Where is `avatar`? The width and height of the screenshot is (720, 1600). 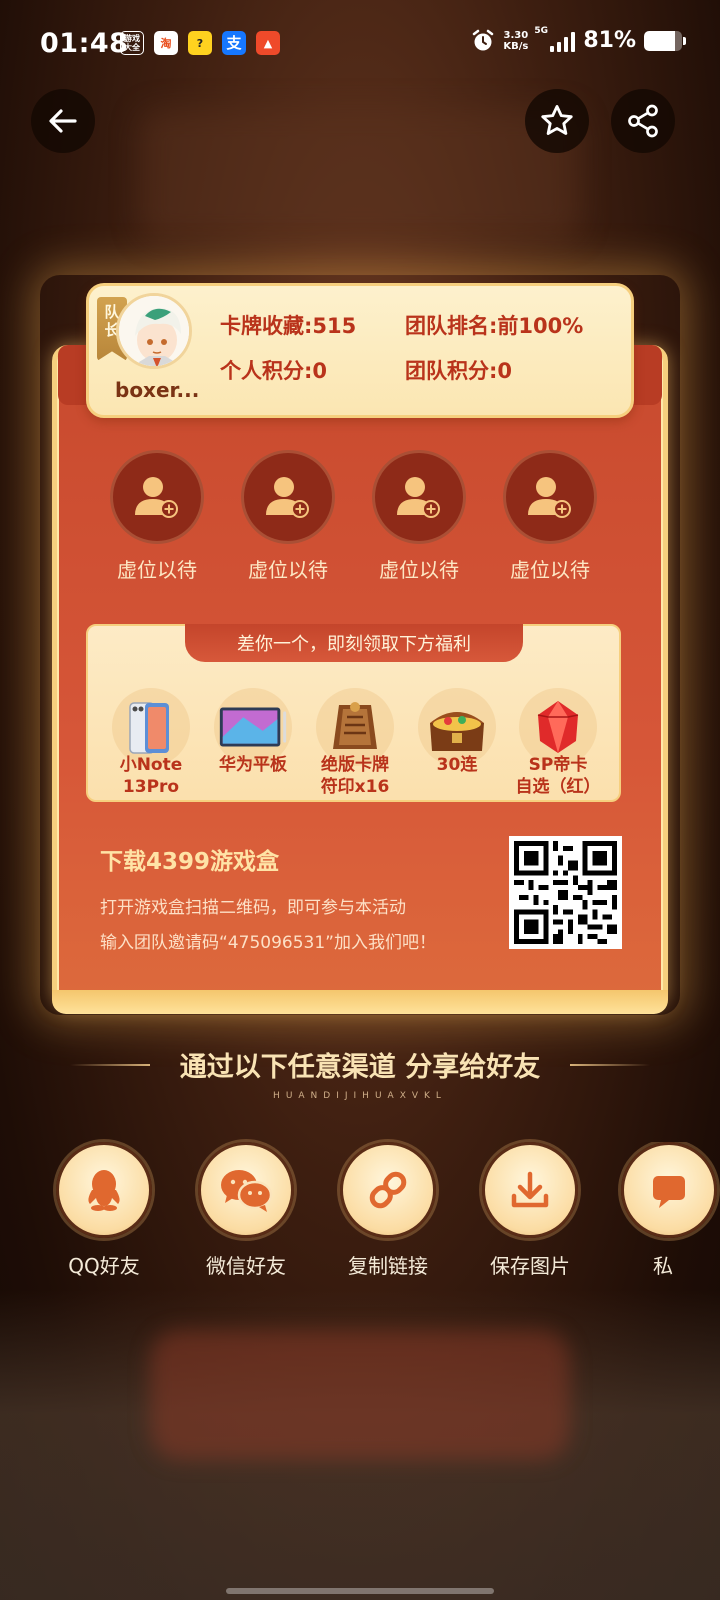 avatar is located at coordinates (154, 331).